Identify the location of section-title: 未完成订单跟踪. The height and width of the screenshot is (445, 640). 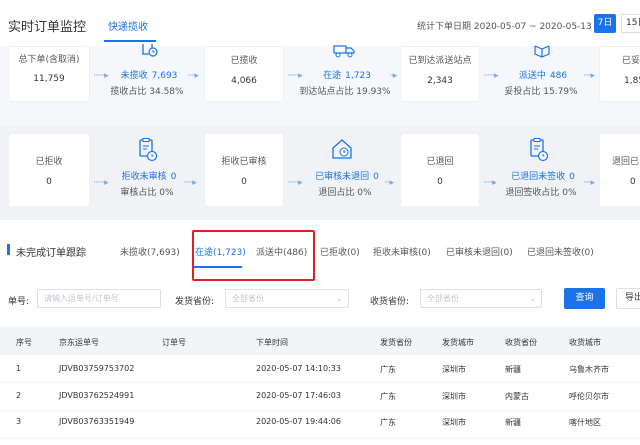
(51, 253).